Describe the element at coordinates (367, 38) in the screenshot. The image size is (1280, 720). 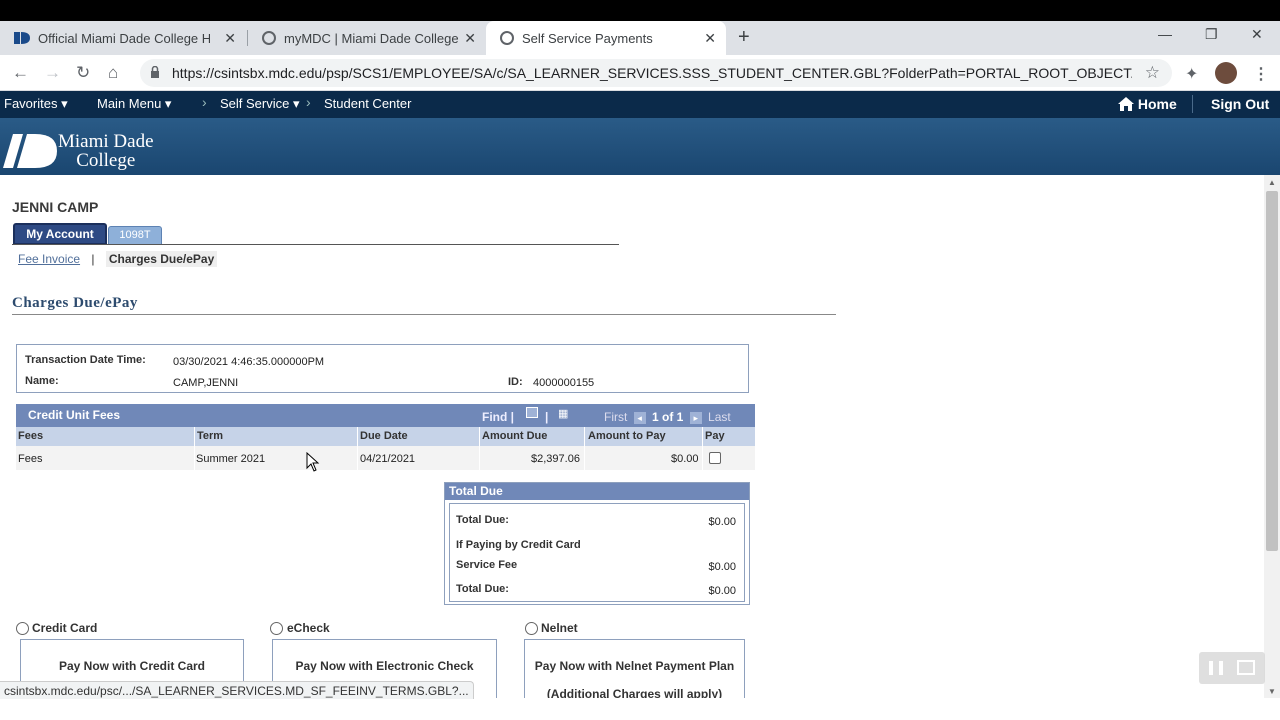
I see `browser-tab-mymdc: myMDC | Miami Dade College ✕` at that location.